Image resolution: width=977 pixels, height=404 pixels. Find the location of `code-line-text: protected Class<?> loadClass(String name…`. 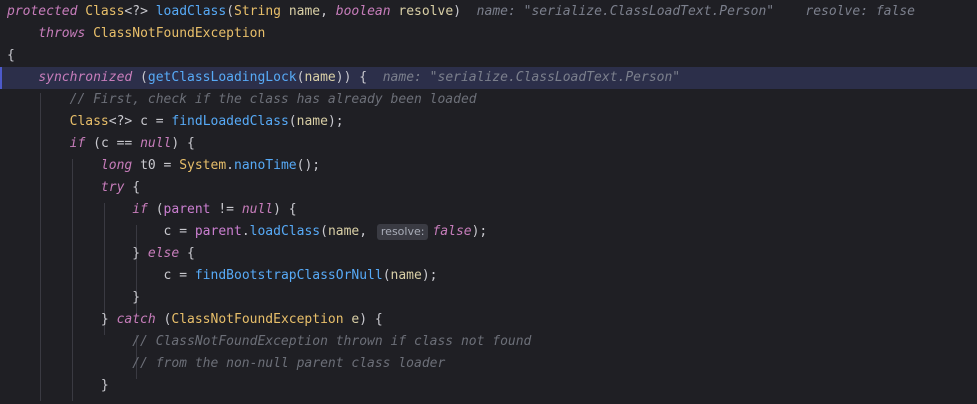

code-line-text: protected Class<?> loadClass(String name… is located at coordinates (461, 12).